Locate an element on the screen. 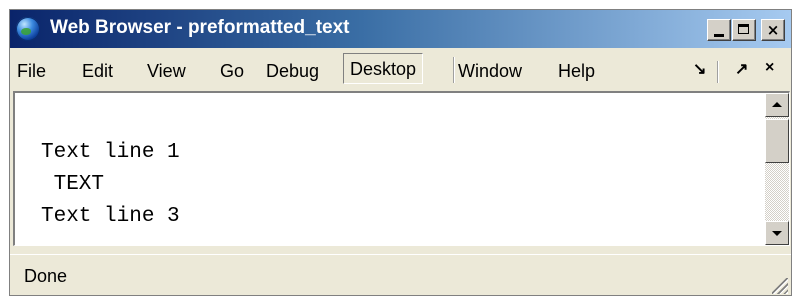 Image resolution: width=795 pixels, height=296 pixels. menu-debug: Debug is located at coordinates (292, 71).